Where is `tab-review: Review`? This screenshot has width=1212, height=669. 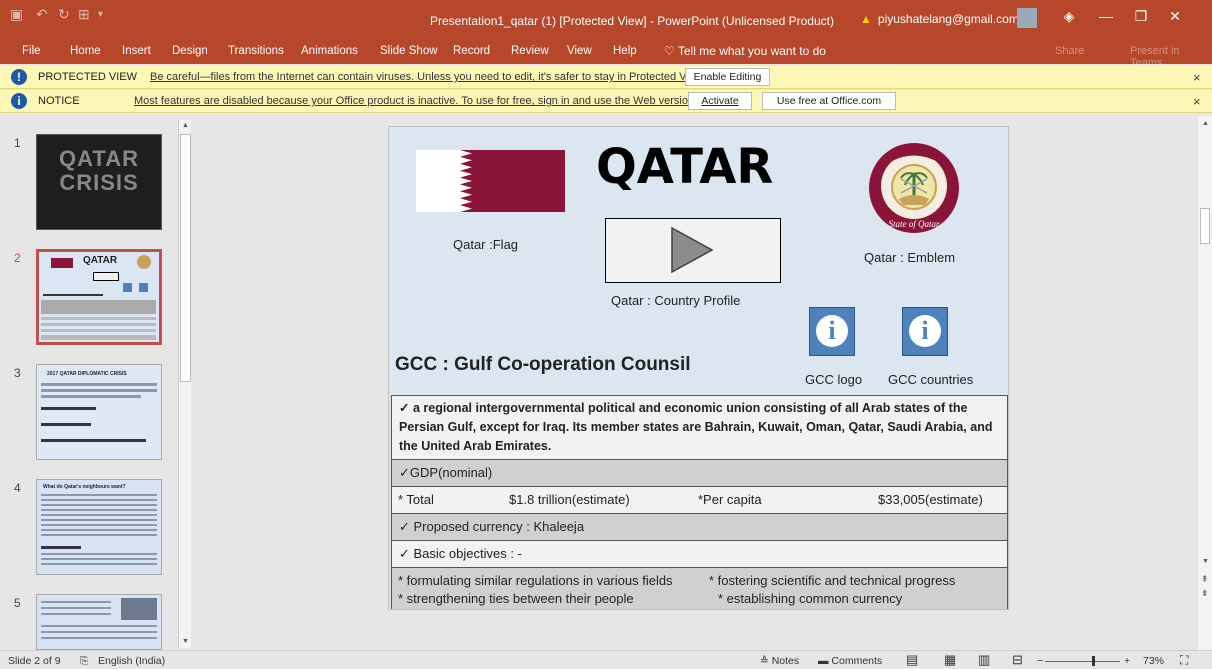 tab-review: Review is located at coordinates (530, 51).